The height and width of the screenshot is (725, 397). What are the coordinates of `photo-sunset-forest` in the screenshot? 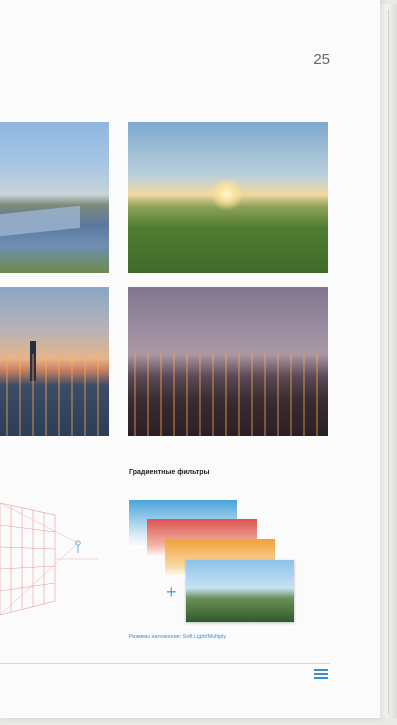 It's located at (228, 197).